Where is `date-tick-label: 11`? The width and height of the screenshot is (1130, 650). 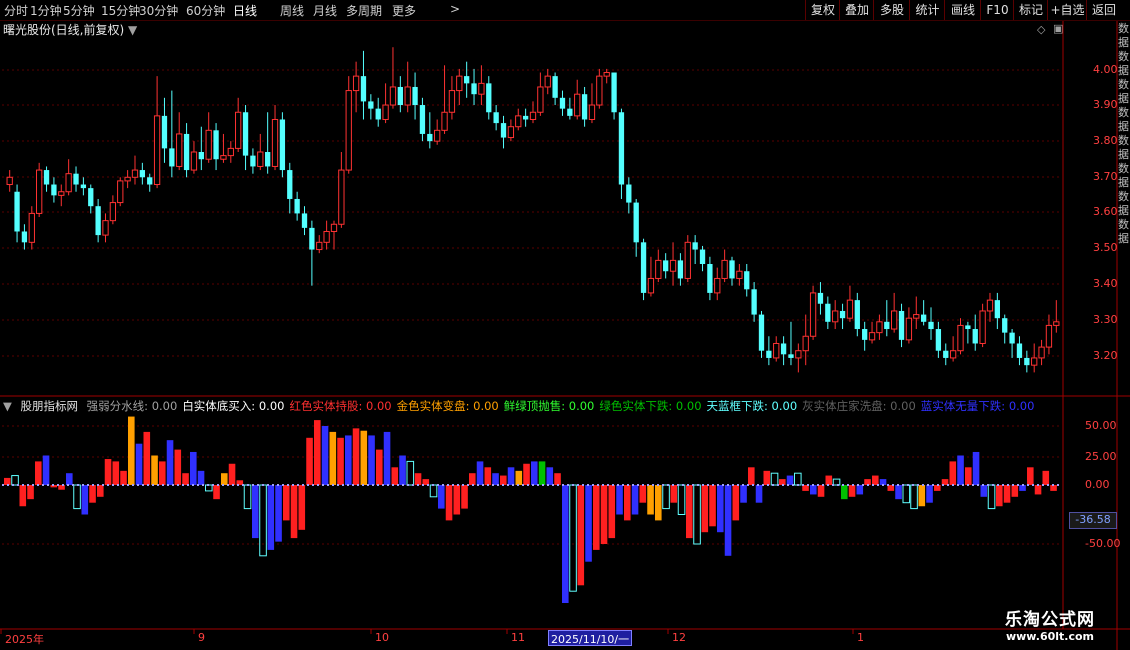
date-tick-label: 11 is located at coordinates (518, 637).